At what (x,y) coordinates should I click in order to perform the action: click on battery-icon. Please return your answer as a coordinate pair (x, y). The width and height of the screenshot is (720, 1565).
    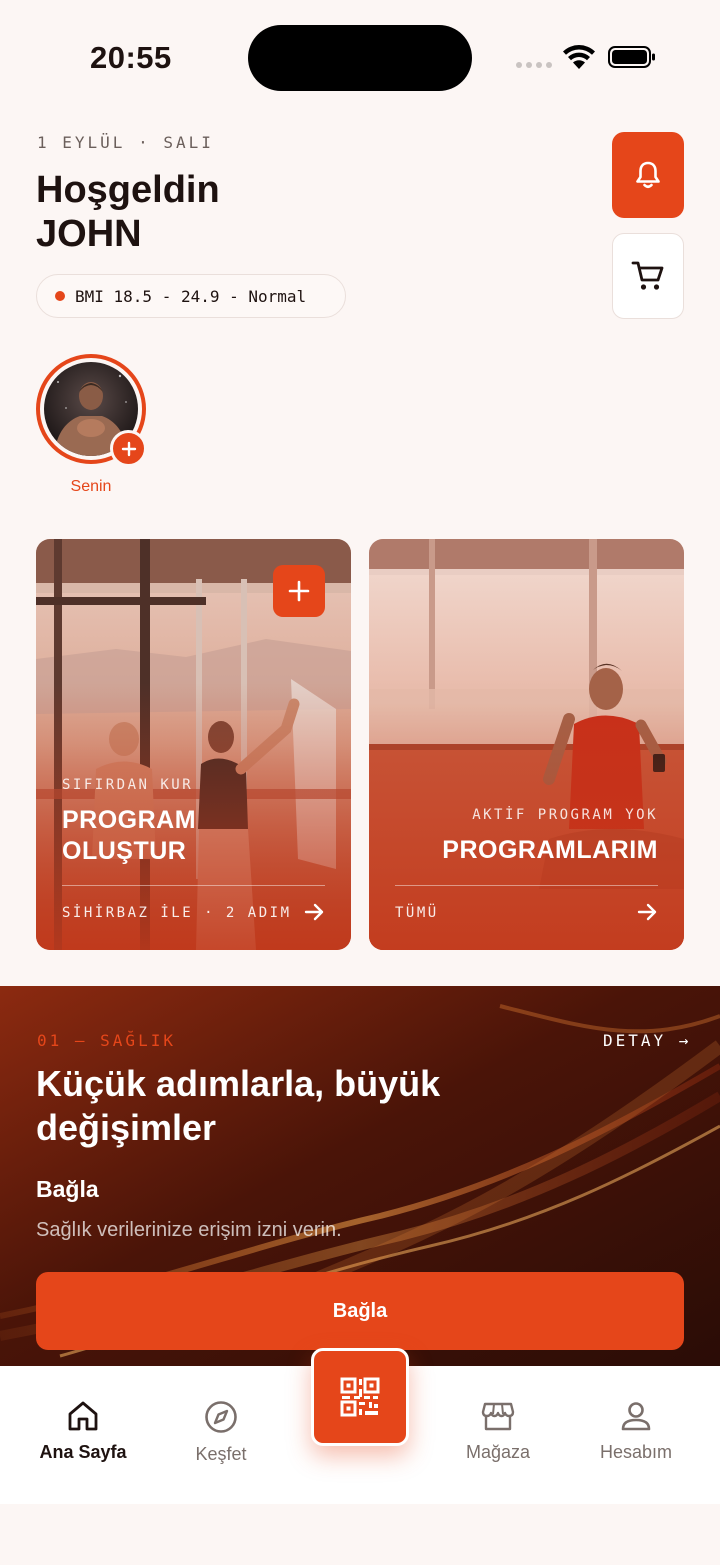
    Looking at the image, I should click on (631, 57).